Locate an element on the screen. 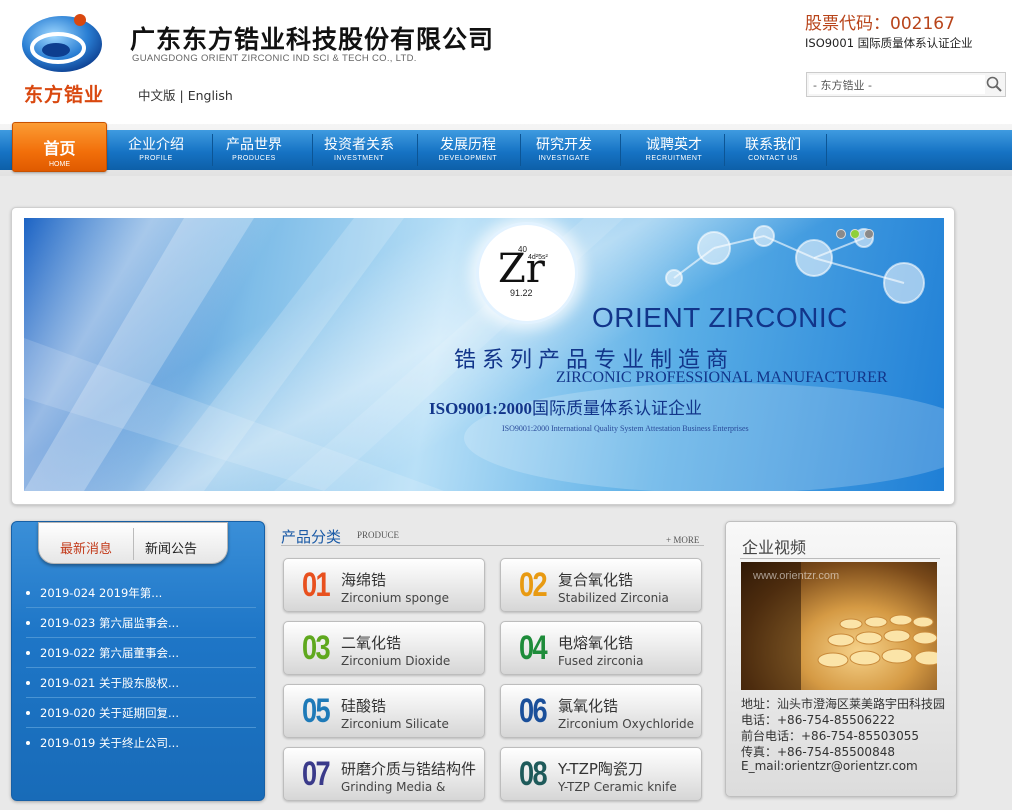 The height and width of the screenshot is (810, 1012). nav-item-produces: 产品世界 PRODUCES is located at coordinates (254, 150).